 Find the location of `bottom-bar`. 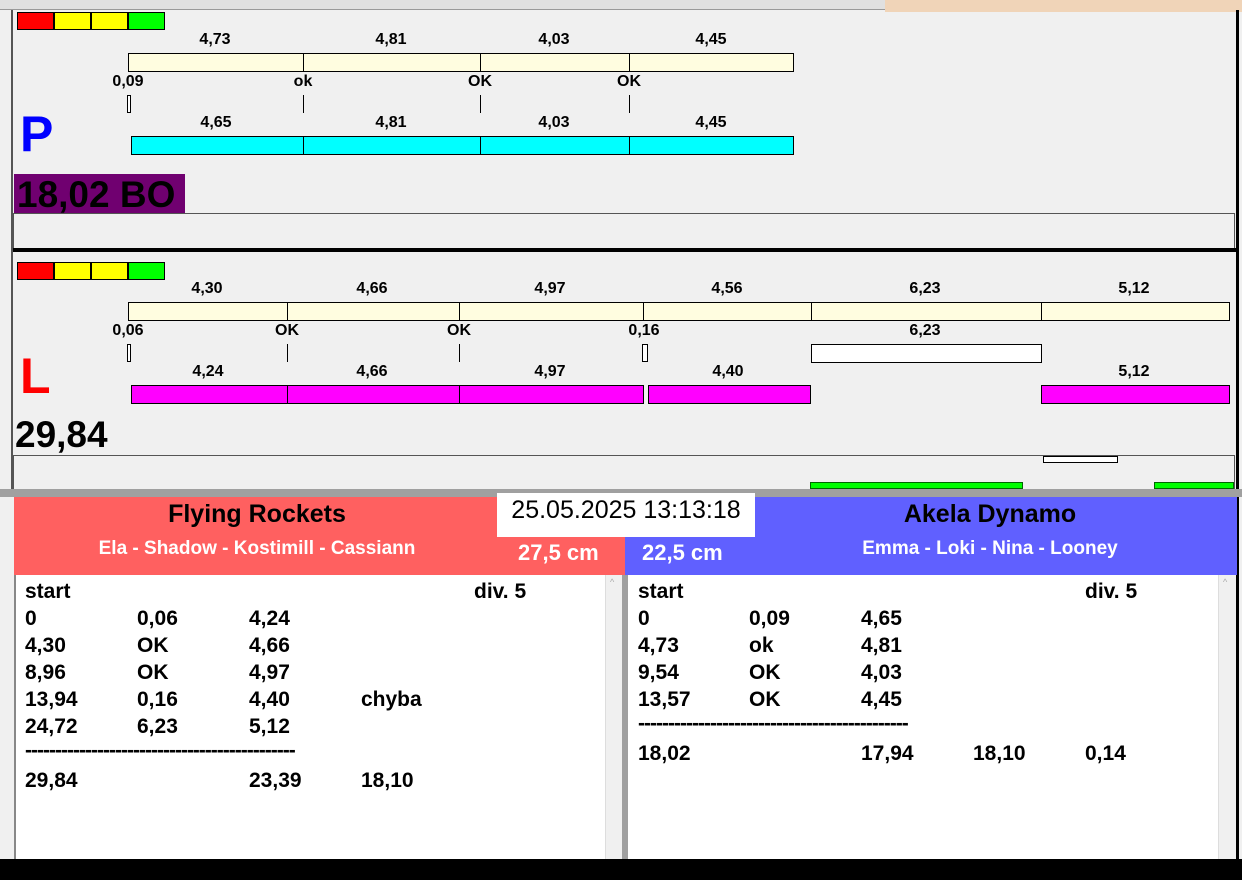

bottom-bar is located at coordinates (621, 869).